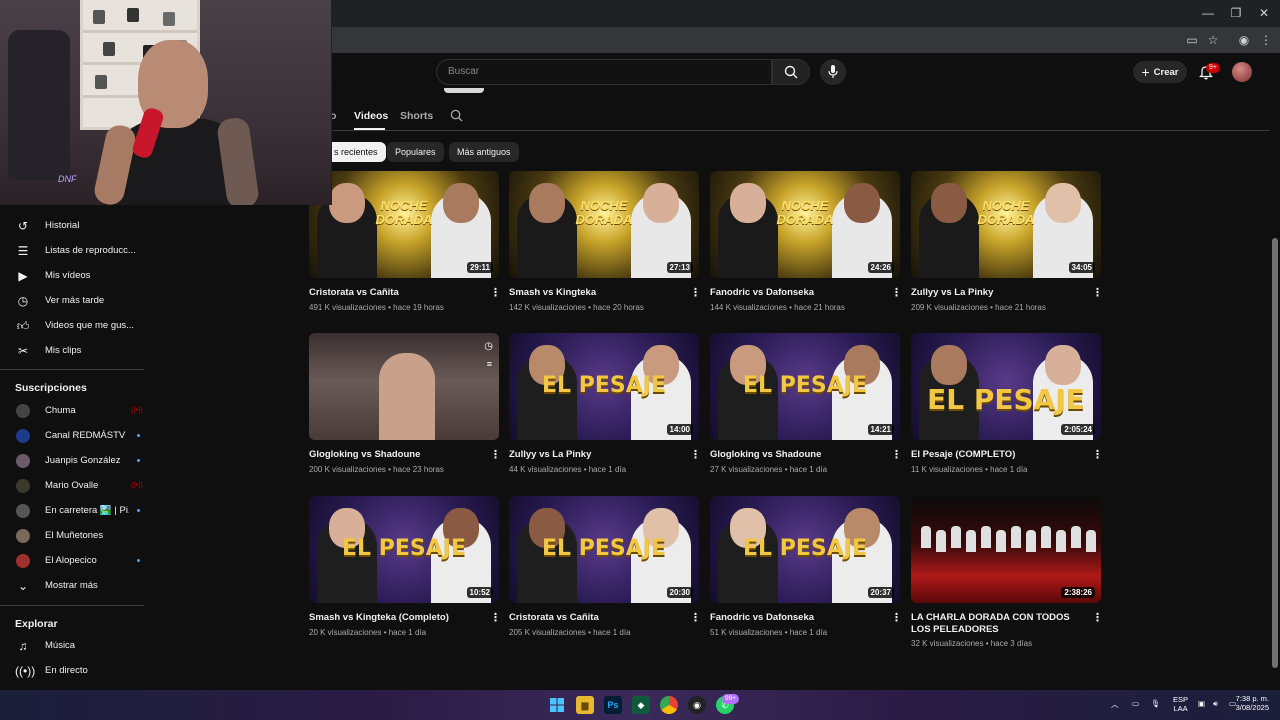 The width and height of the screenshot is (1280, 720). Describe the element at coordinates (805, 386) in the screenshot. I see `video-thumbnail: EL PESAJE 14:21` at that location.